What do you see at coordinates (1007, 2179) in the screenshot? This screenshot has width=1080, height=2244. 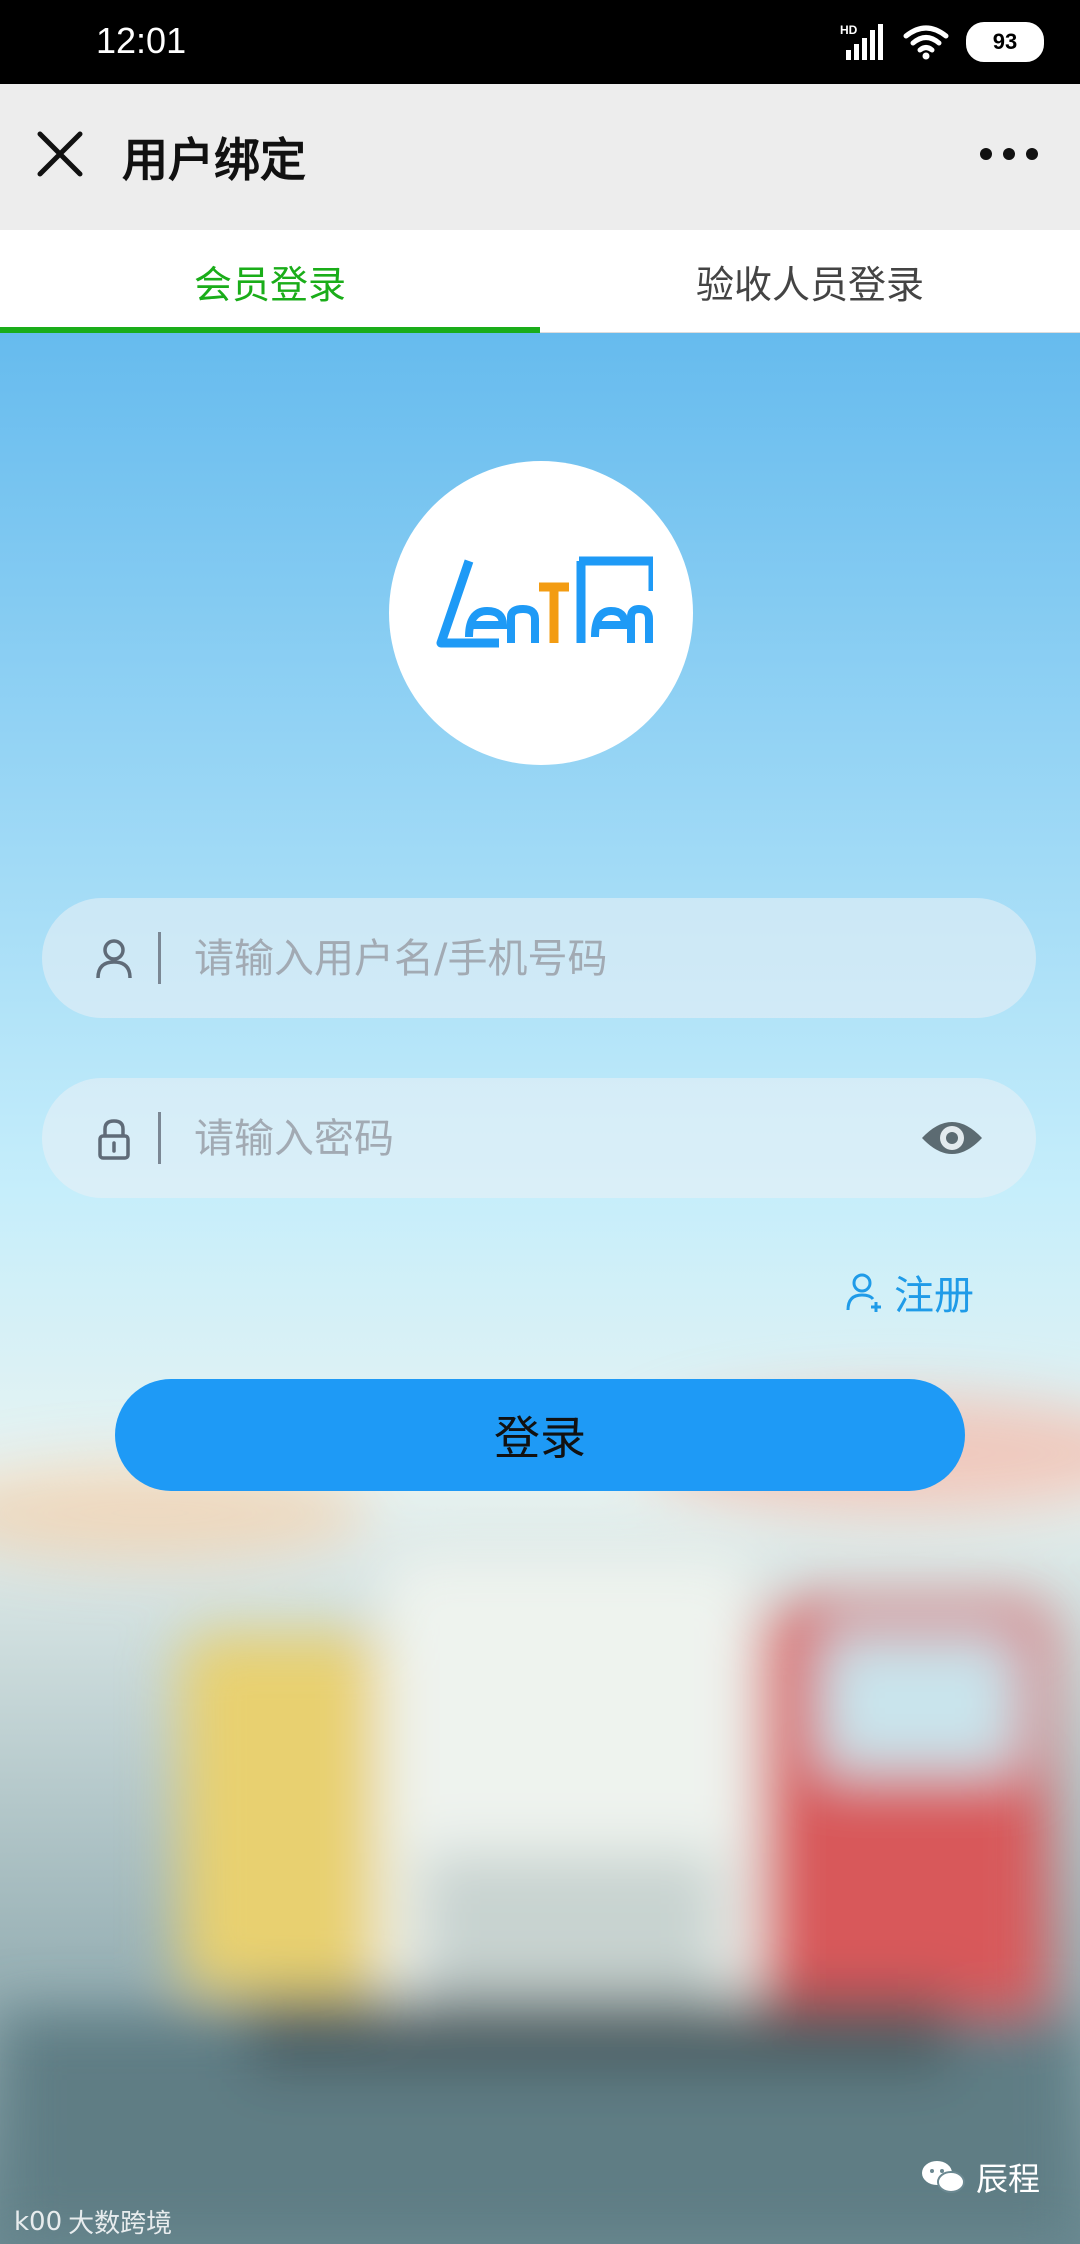 I see `watermark-right-text: 辰程` at bounding box center [1007, 2179].